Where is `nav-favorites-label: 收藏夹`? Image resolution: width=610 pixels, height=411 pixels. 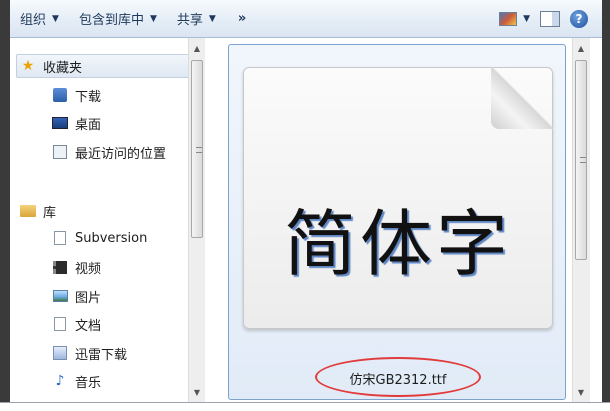 nav-favorites-label: 收藏夹 is located at coordinates (63, 68).